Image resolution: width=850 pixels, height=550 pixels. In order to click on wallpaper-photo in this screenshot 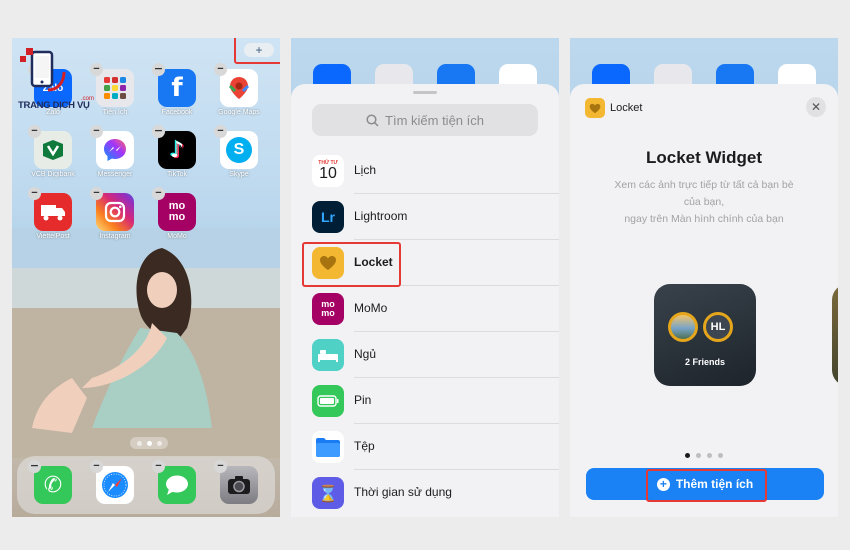, I will do `click(146, 343)`.